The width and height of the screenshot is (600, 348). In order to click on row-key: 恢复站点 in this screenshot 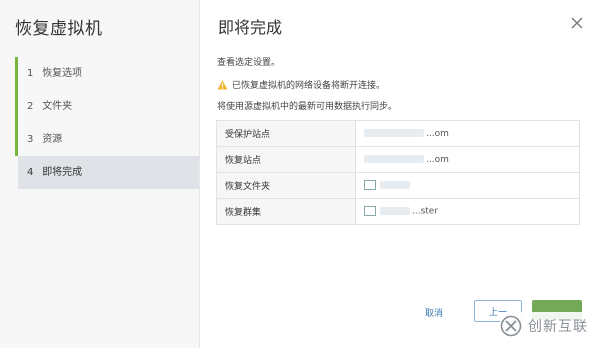, I will do `click(286, 159)`.